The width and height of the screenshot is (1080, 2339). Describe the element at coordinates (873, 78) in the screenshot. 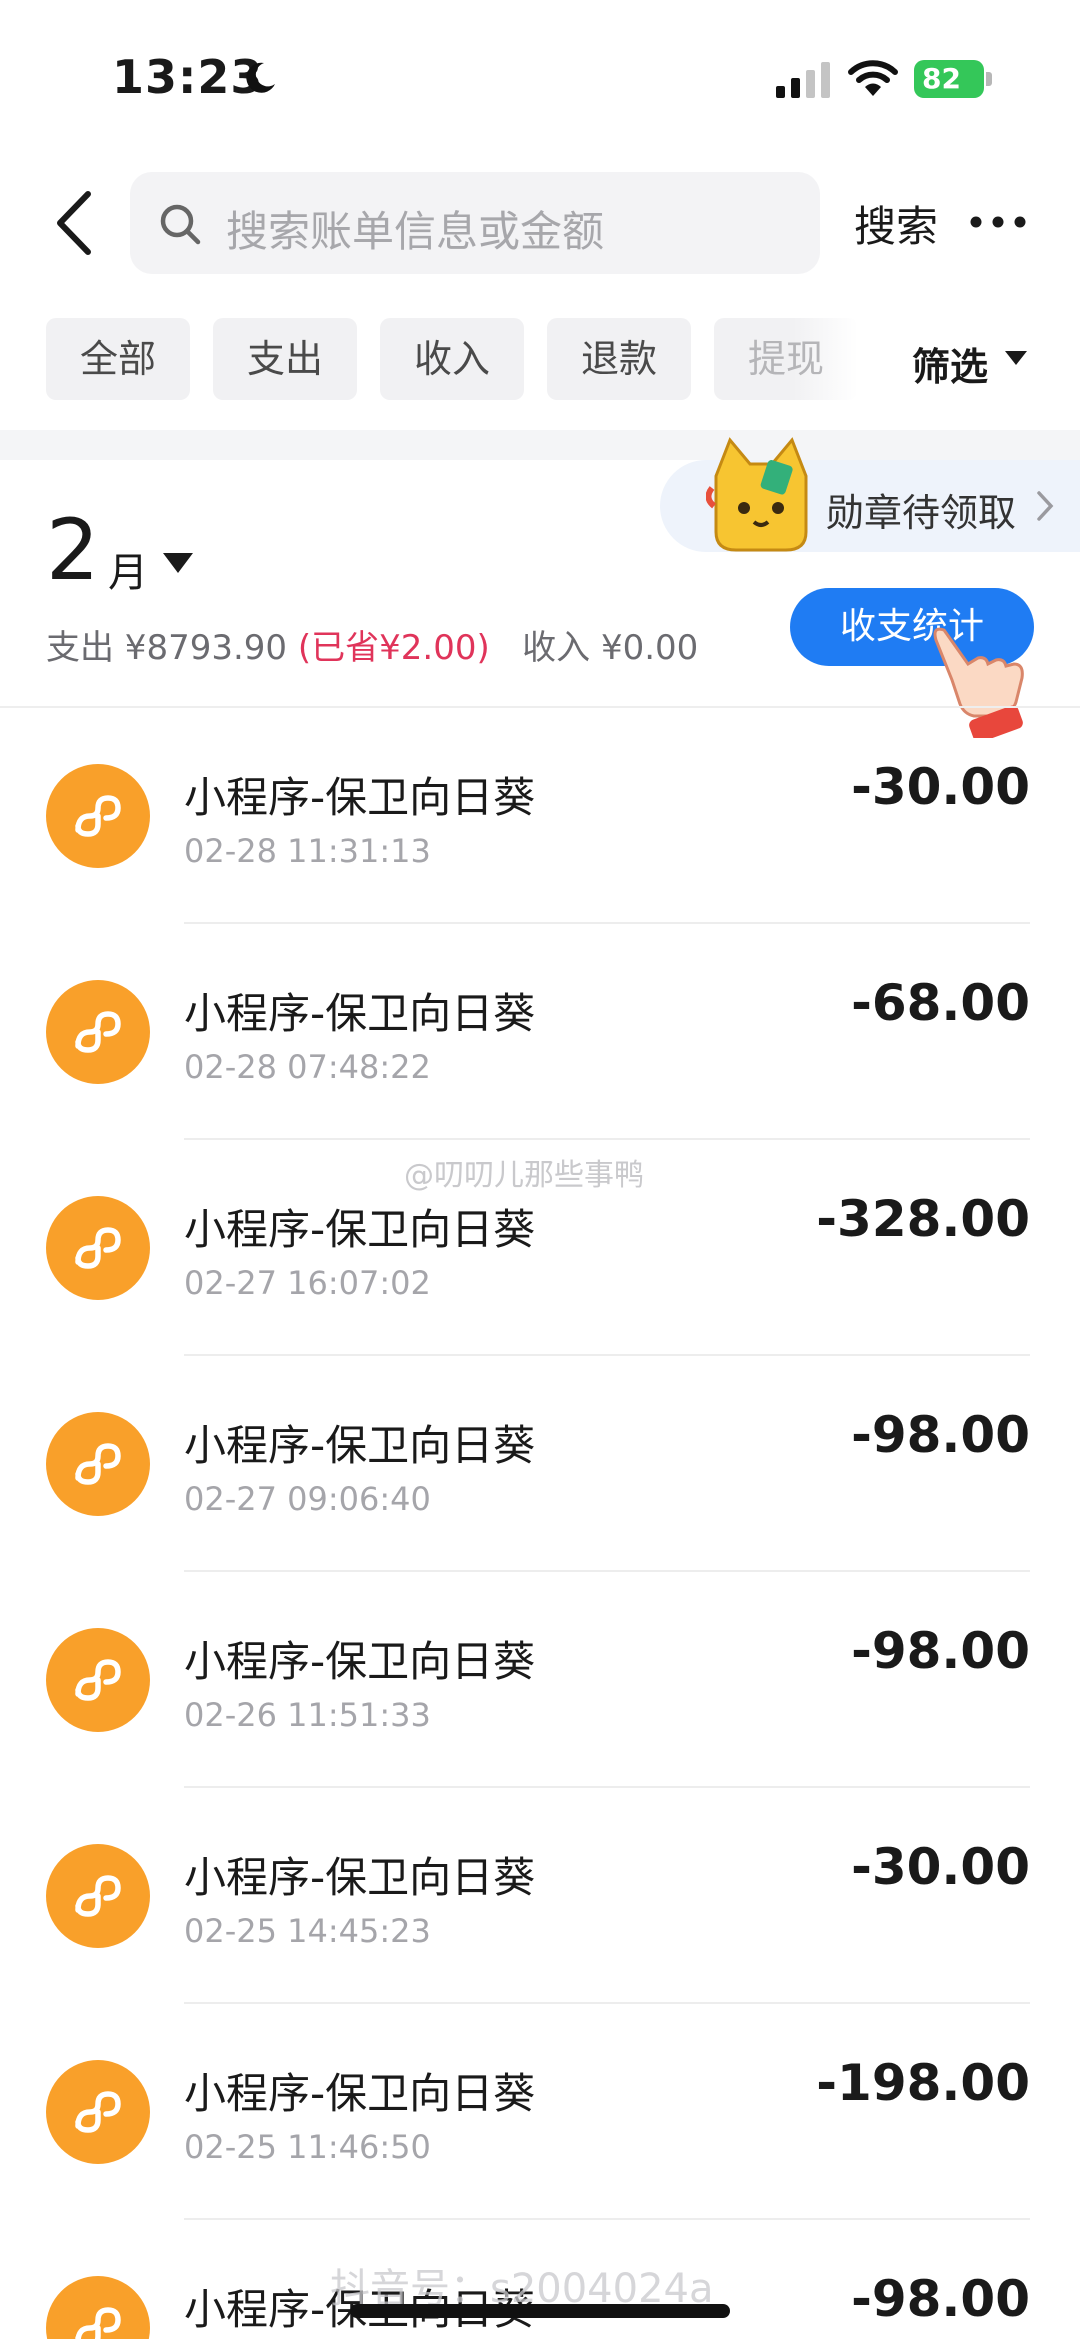

I see `wifi-icon` at that location.